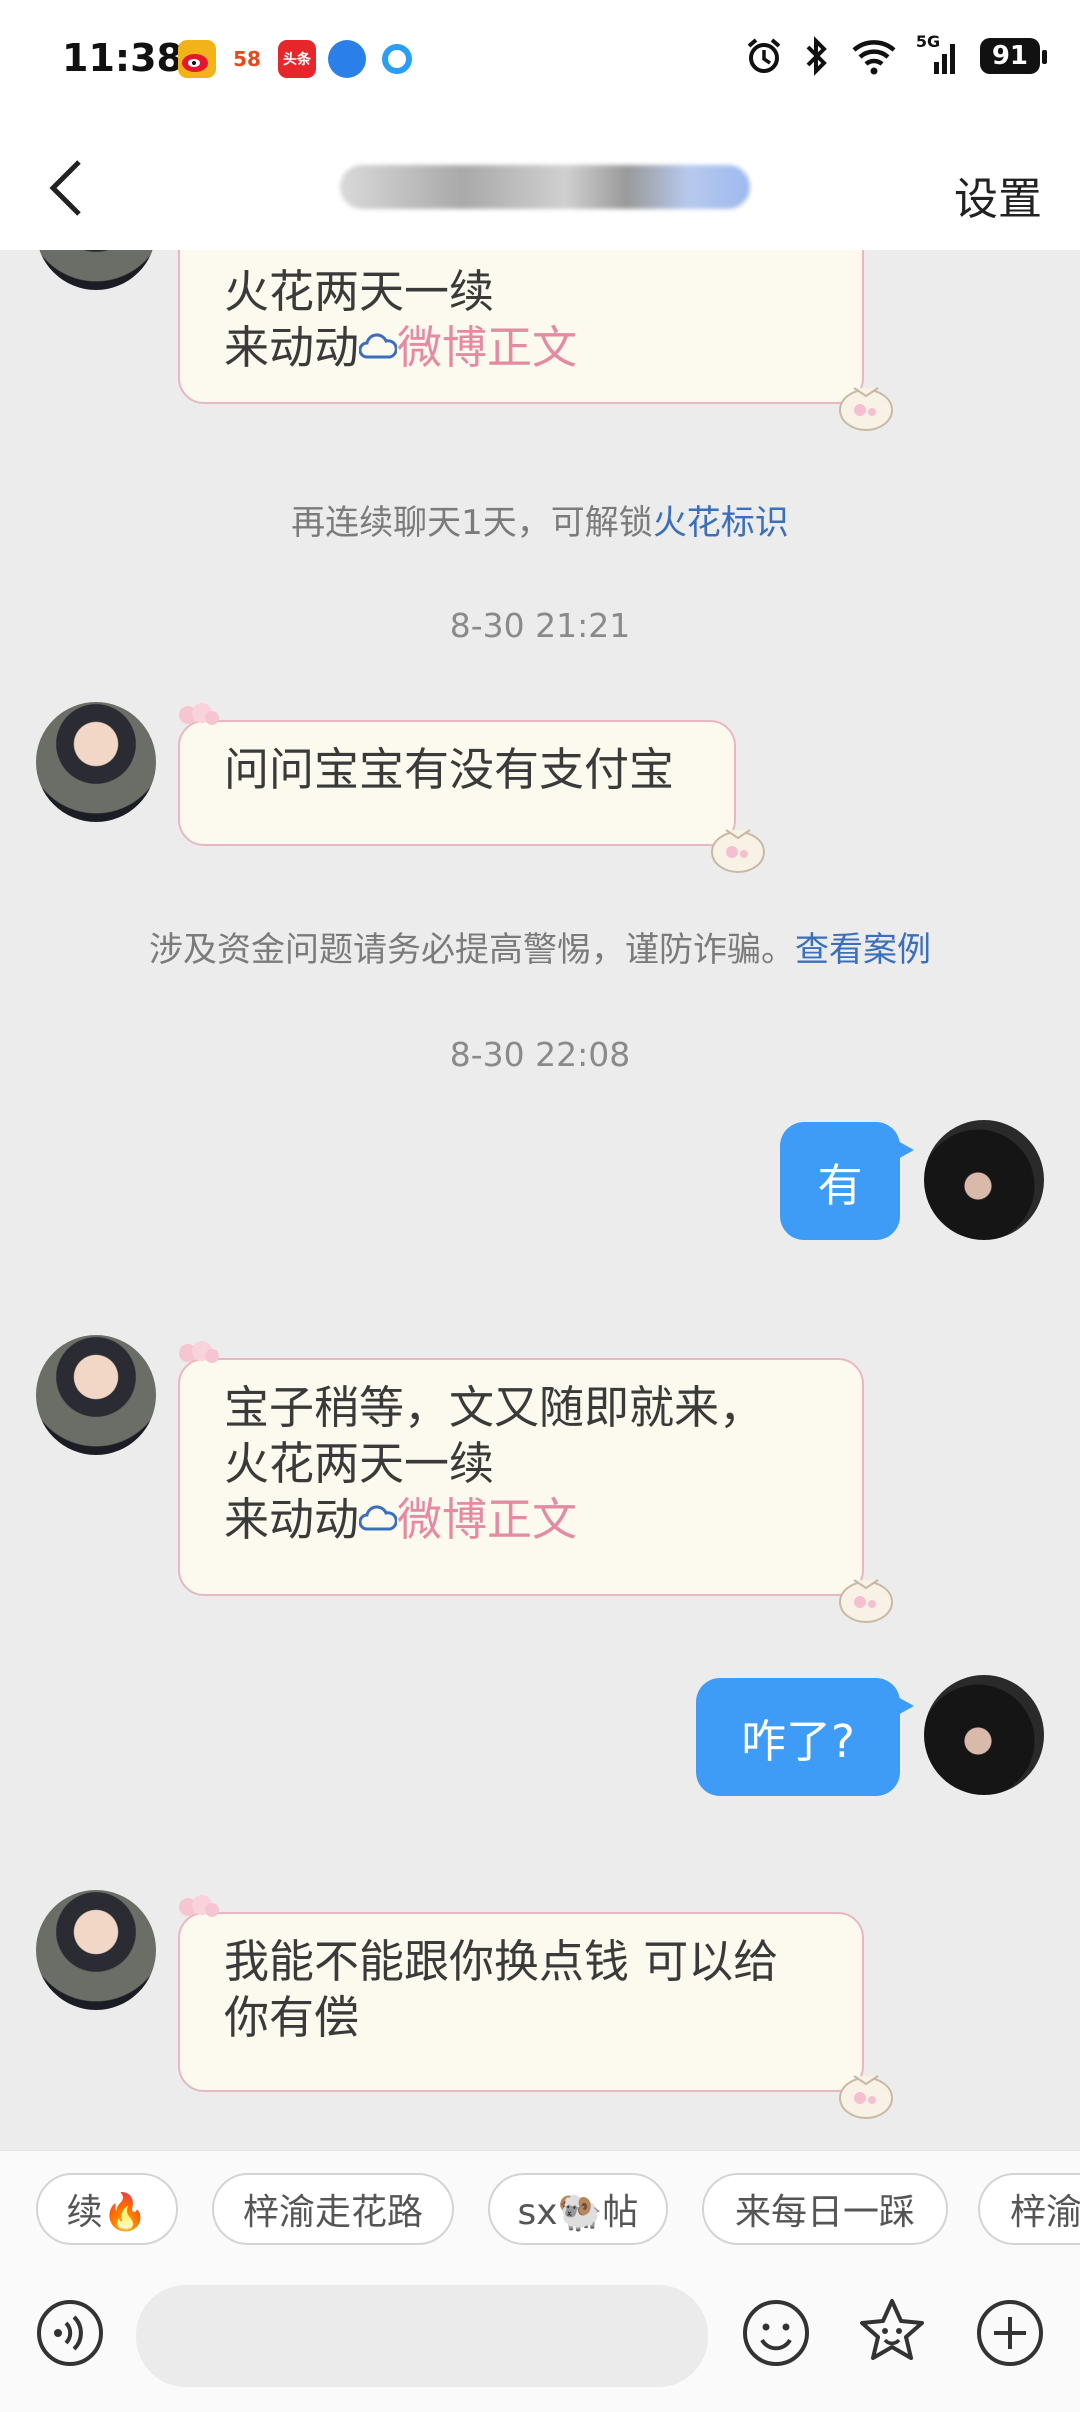 The height and width of the screenshot is (2412, 1080). Describe the element at coordinates (816, 56) in the screenshot. I see `bluetooth-icon` at that location.